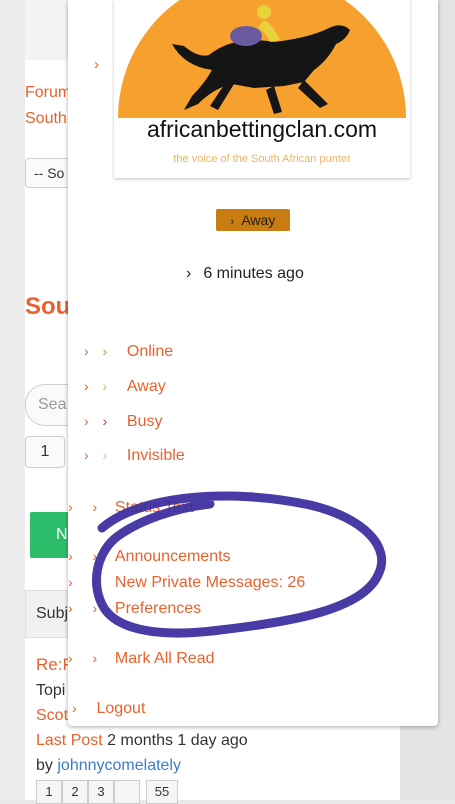 This screenshot has height=804, width=455. I want to click on logo-tagline: the voice of the South African punter, so click(262, 159).